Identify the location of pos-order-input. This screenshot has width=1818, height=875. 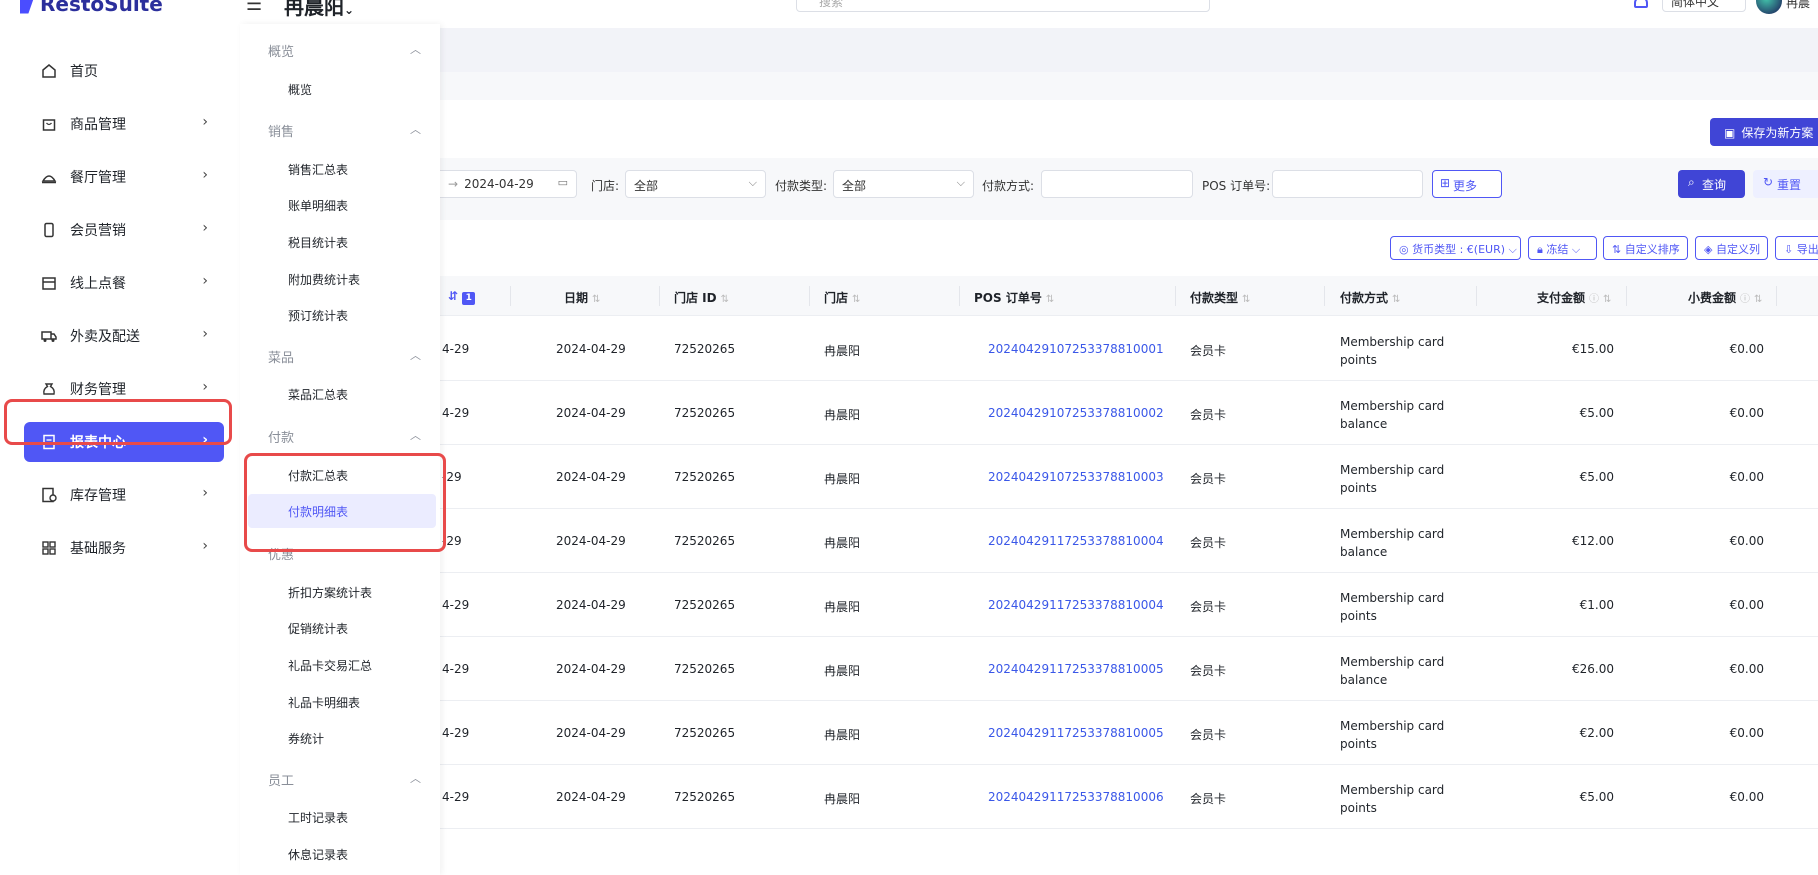
(1347, 184).